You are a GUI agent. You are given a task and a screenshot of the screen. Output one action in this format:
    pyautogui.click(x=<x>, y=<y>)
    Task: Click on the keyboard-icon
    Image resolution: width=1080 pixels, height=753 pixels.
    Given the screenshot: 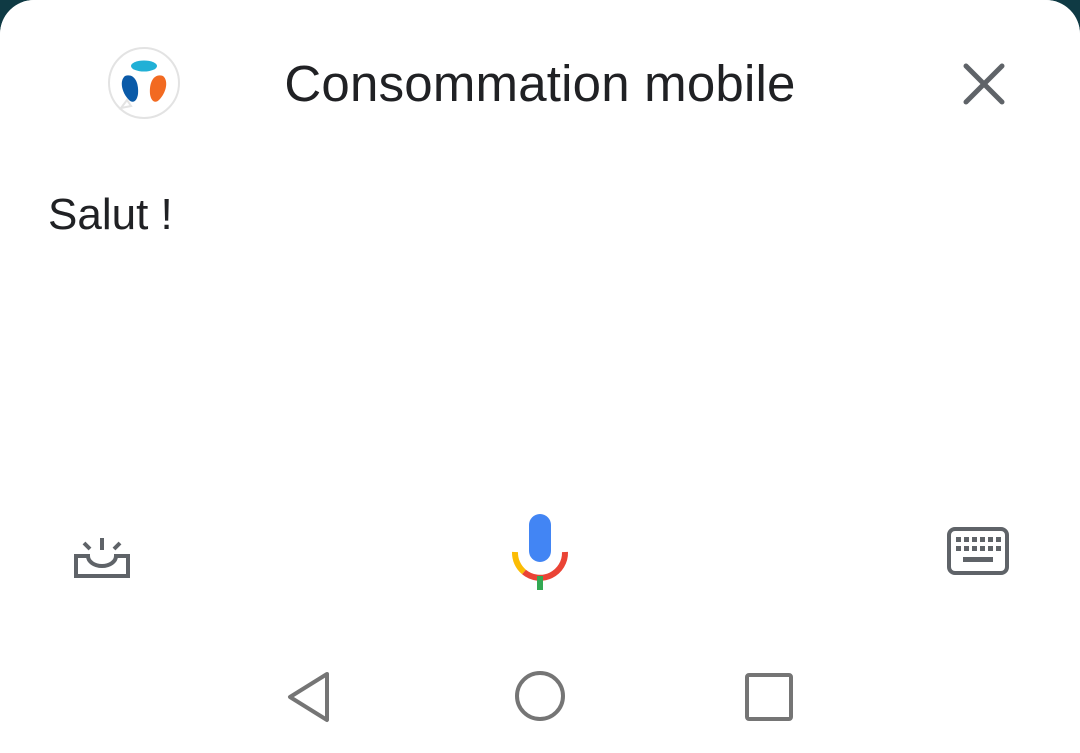 What is the action you would take?
    pyautogui.click(x=978, y=551)
    